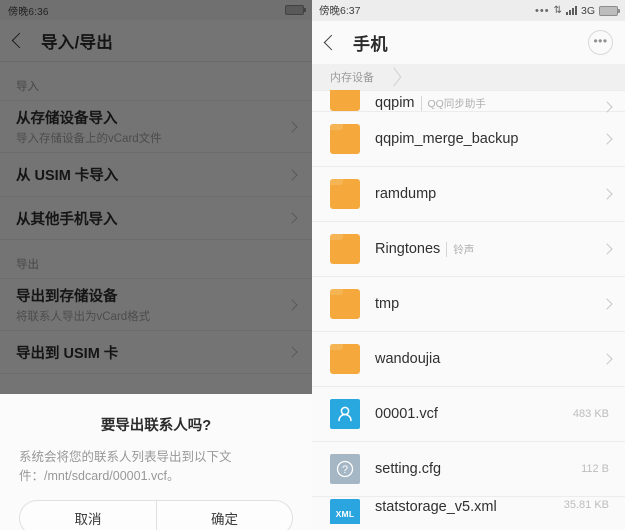 The width and height of the screenshot is (625, 530). I want to click on page-title: 导入/导出, so click(77, 42).